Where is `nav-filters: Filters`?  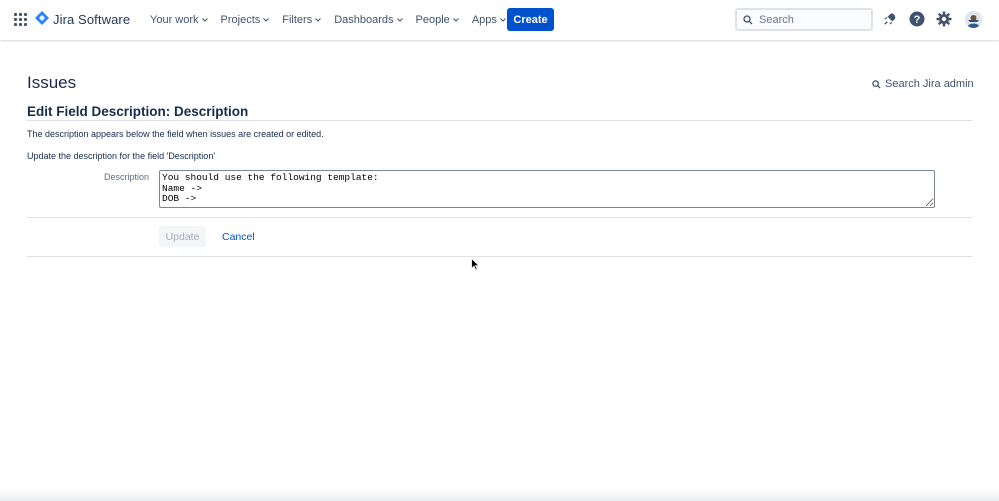
nav-filters: Filters is located at coordinates (302, 20).